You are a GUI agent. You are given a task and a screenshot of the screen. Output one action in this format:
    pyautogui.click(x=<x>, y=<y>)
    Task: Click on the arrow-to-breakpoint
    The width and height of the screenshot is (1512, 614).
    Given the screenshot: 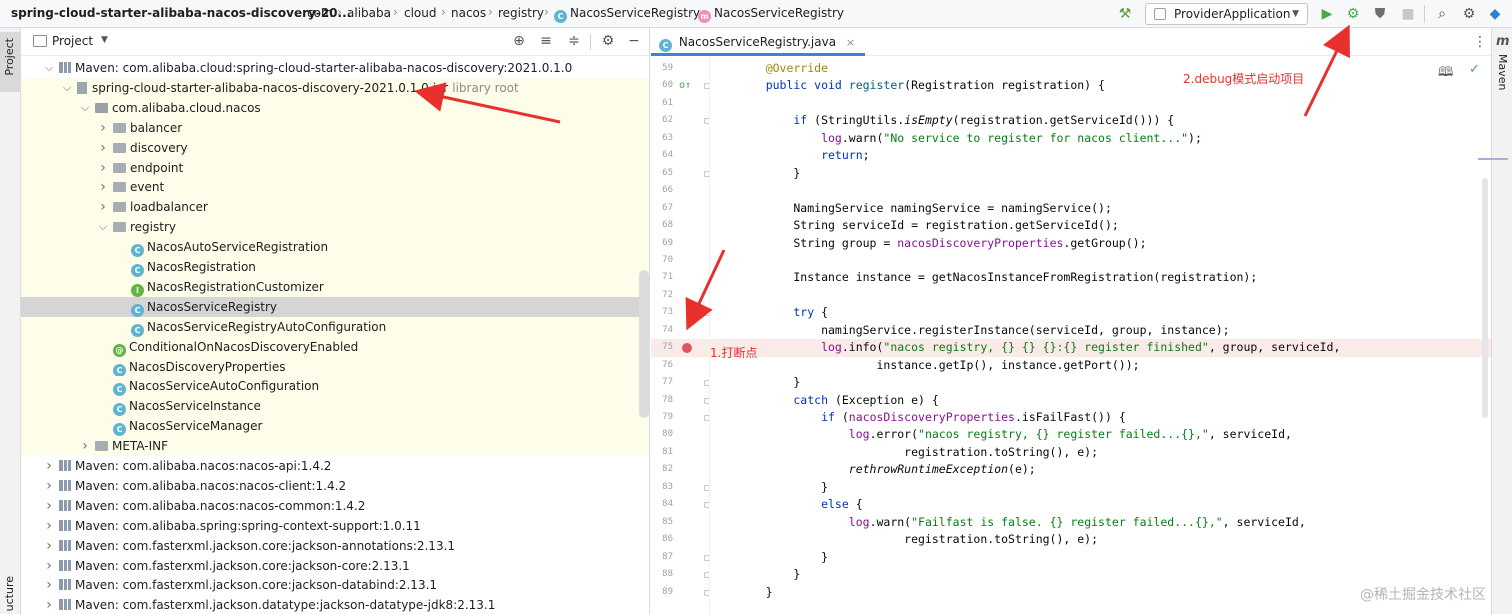 What is the action you would take?
    pyautogui.click(x=705, y=290)
    